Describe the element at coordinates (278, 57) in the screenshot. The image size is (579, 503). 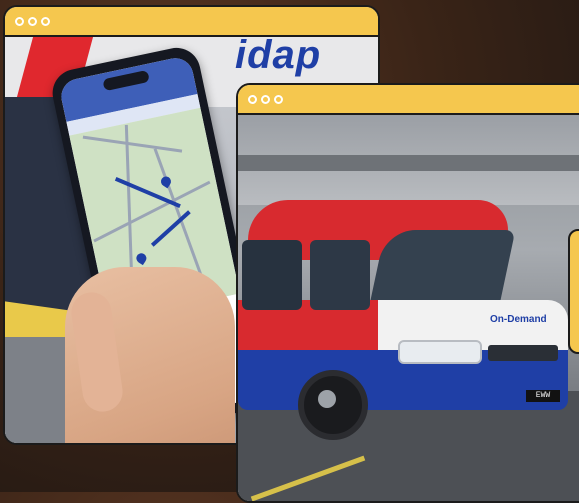
I see `brand-fragment: idap` at that location.